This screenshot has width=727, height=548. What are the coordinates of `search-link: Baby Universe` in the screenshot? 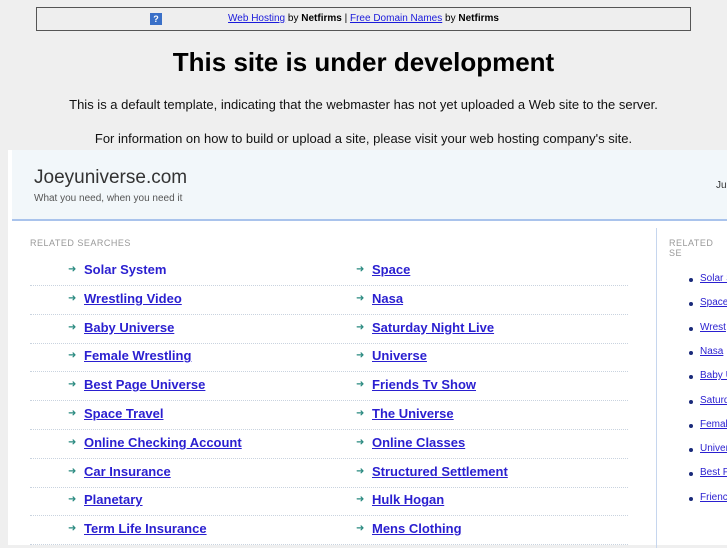 It's located at (129, 327).